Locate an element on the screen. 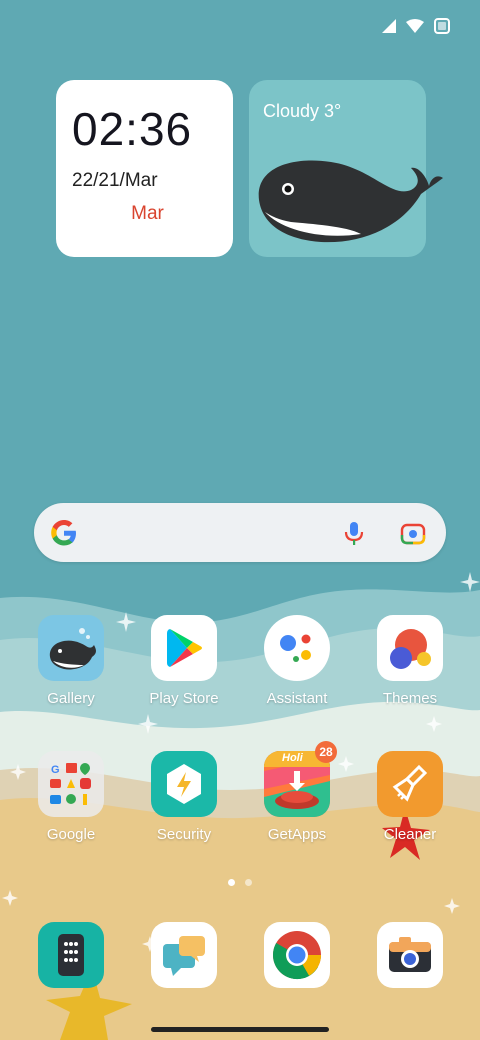  google-folder-icon: G is located at coordinates (71, 784).